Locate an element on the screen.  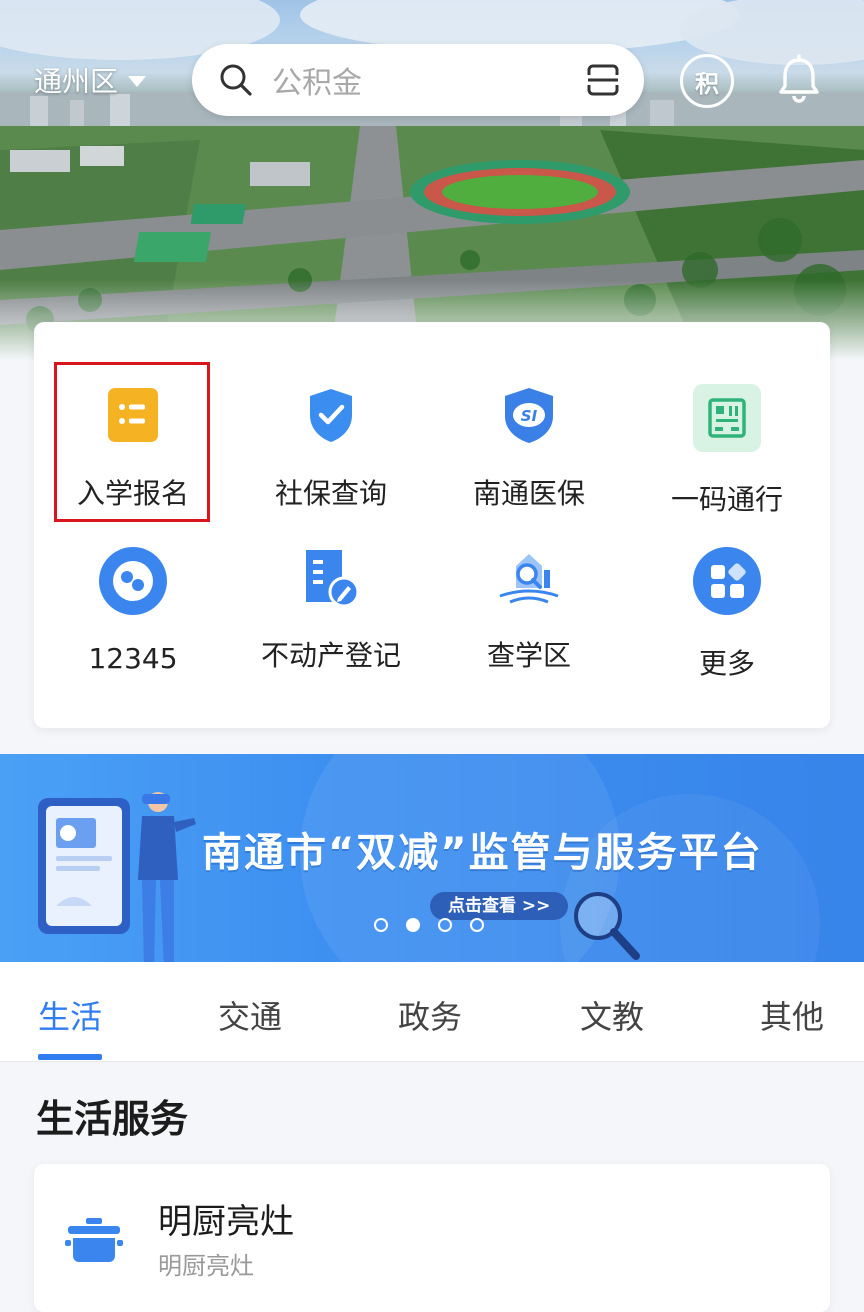
hotline-12345-icon is located at coordinates (133, 581).